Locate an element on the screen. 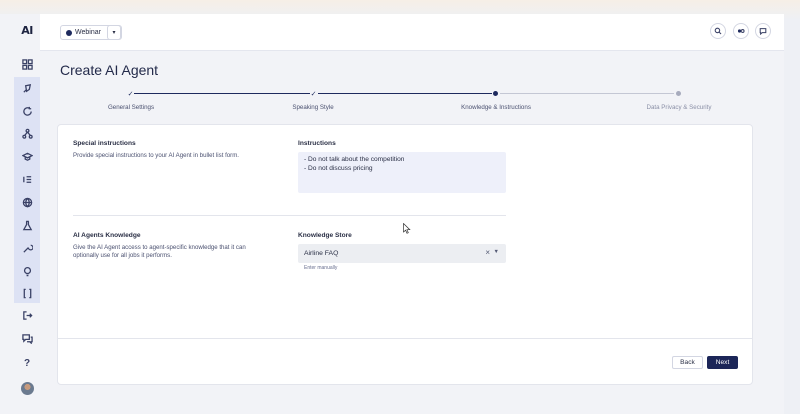  step-label-data-privacy: Data Privacy & Security is located at coordinates (679, 107).